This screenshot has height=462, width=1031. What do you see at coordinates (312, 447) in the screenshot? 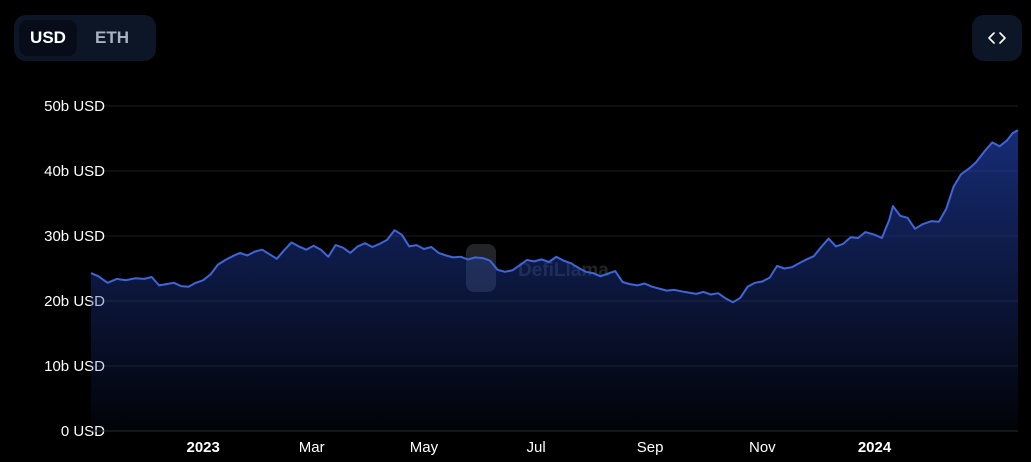
I see `x-tick-label: Mar` at bounding box center [312, 447].